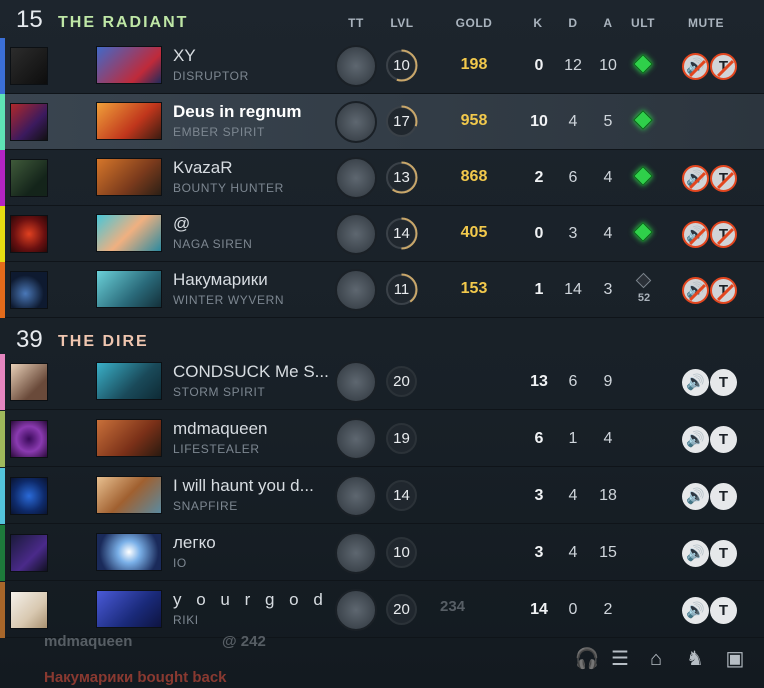  I want to click on radiant-player-row: KvazaR BOUNTY HUNTER 13 868 2 6 4 🔊 T, so click(382, 178).